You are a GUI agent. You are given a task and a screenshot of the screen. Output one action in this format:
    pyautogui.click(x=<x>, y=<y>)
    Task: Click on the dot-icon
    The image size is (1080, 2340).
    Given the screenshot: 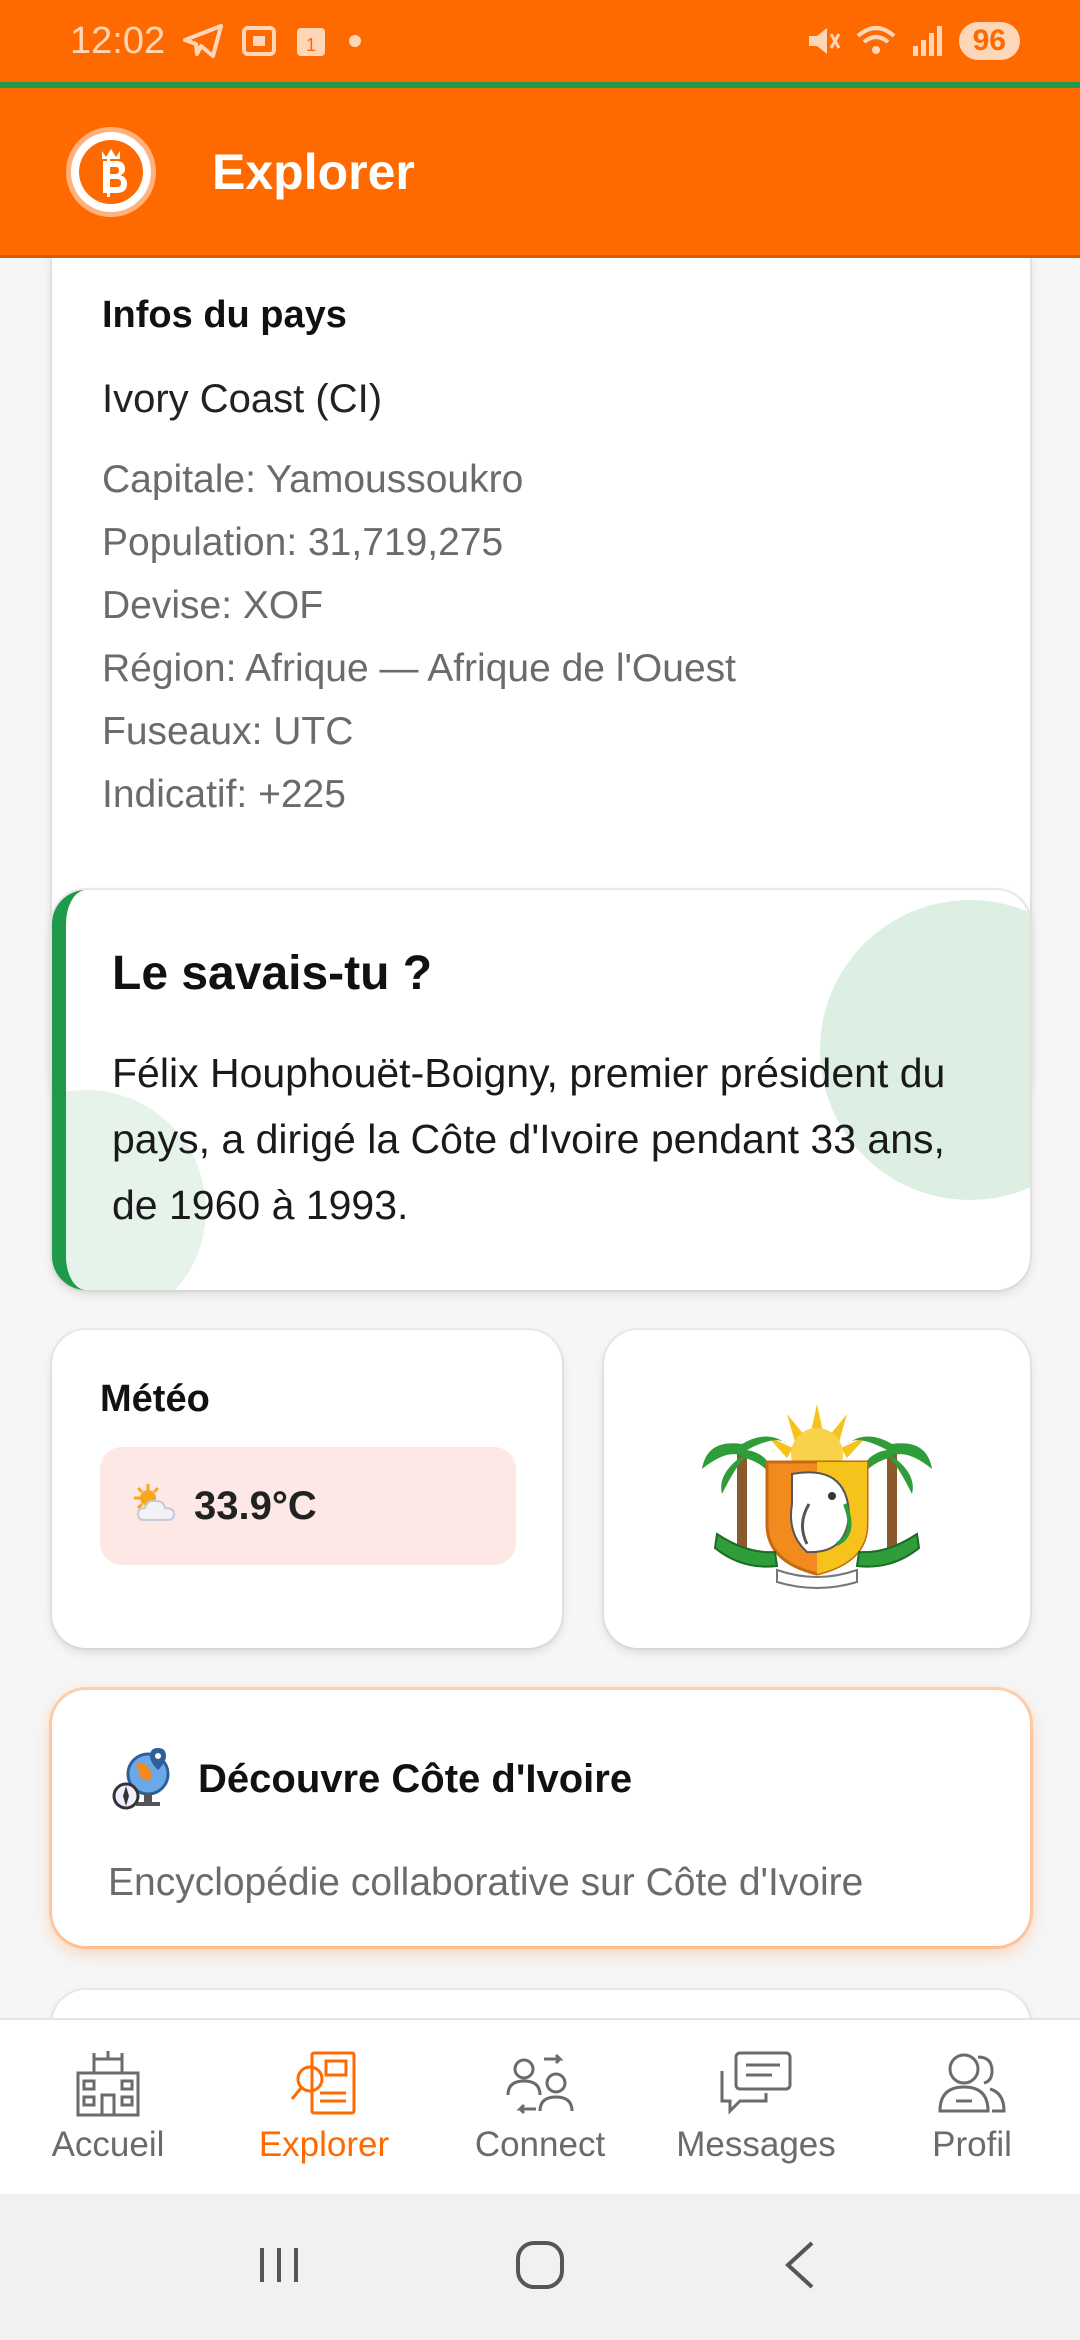 What is the action you would take?
    pyautogui.click(x=355, y=41)
    